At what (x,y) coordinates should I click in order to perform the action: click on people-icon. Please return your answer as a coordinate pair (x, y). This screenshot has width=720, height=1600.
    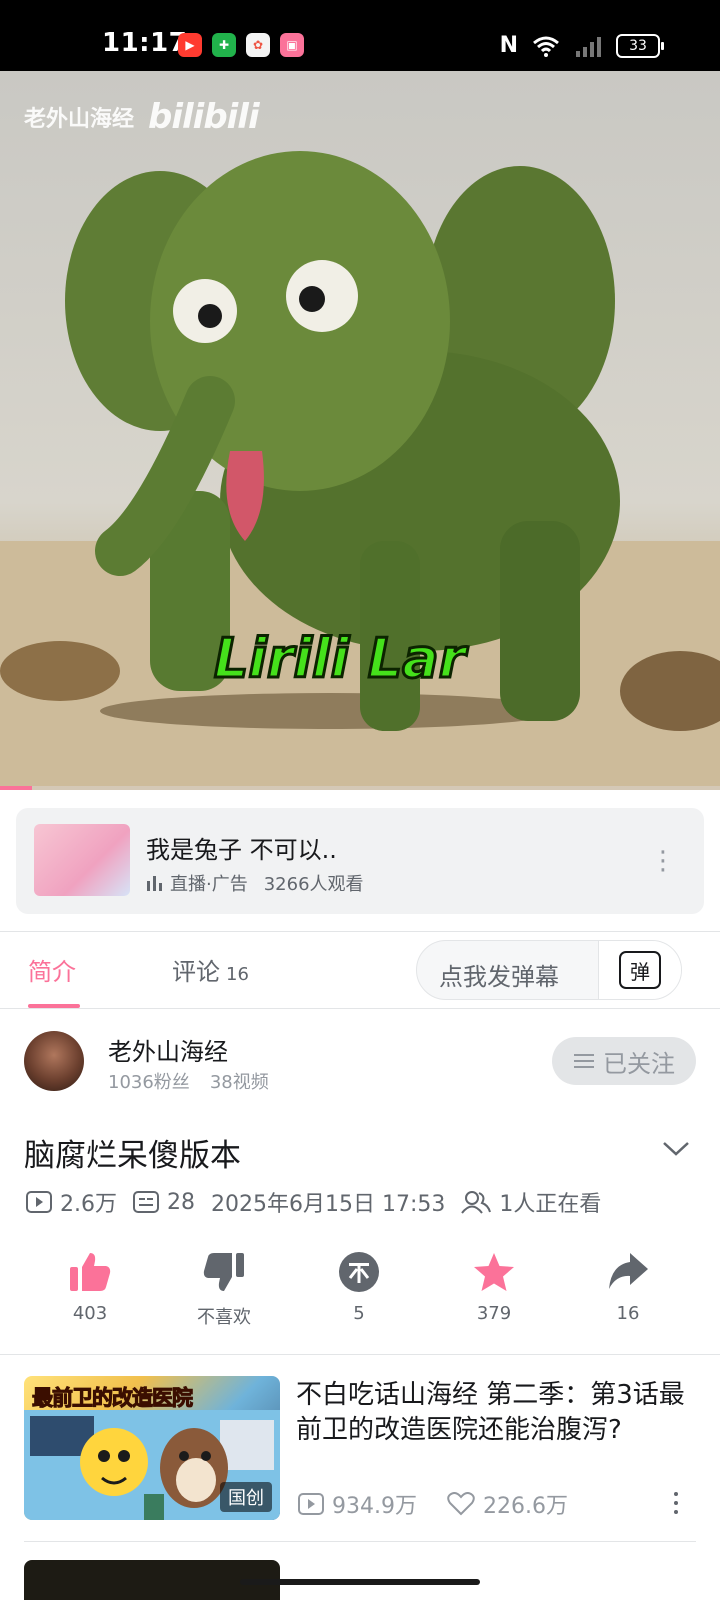
    Looking at the image, I should click on (476, 1202).